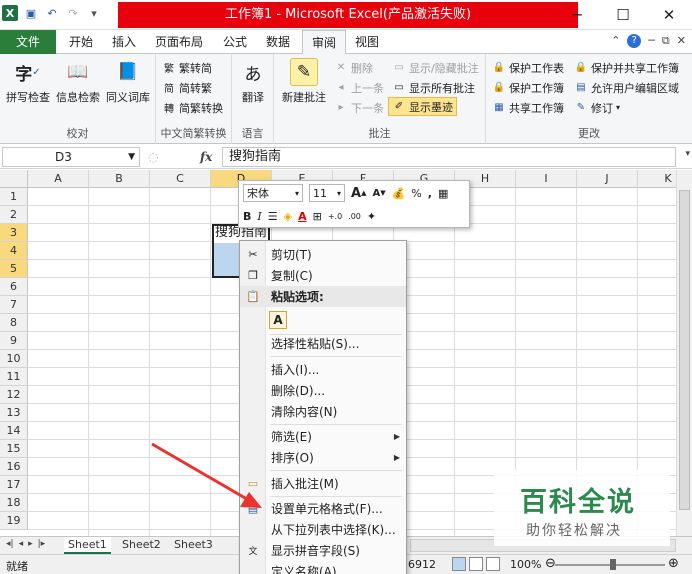 The height and width of the screenshot is (574, 692). What do you see at coordinates (528, 87) in the screenshot?
I see `protect-workbook-button: 🔒 保护工作簿` at bounding box center [528, 87].